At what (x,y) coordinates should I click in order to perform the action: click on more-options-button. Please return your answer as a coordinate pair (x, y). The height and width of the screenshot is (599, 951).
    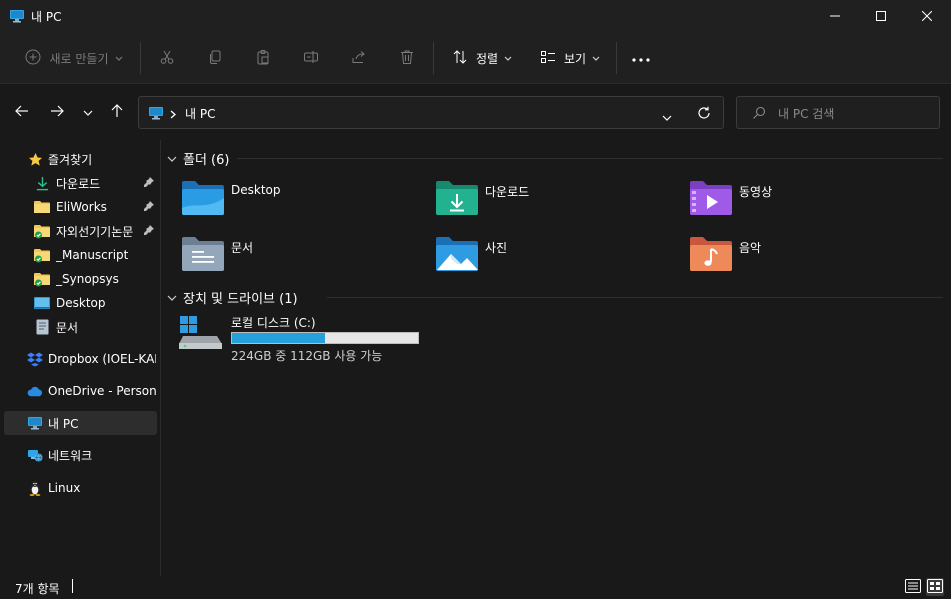
    Looking at the image, I should click on (641, 58).